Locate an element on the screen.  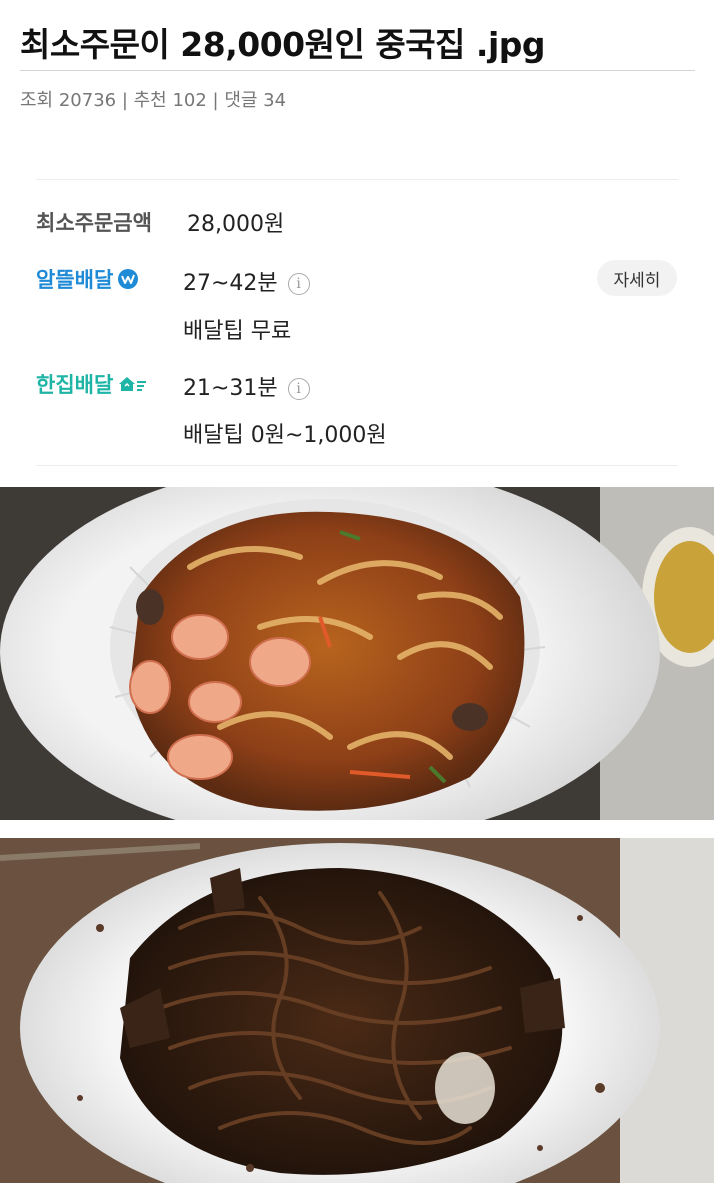
albbeul-badge-icon is located at coordinates (128, 281).